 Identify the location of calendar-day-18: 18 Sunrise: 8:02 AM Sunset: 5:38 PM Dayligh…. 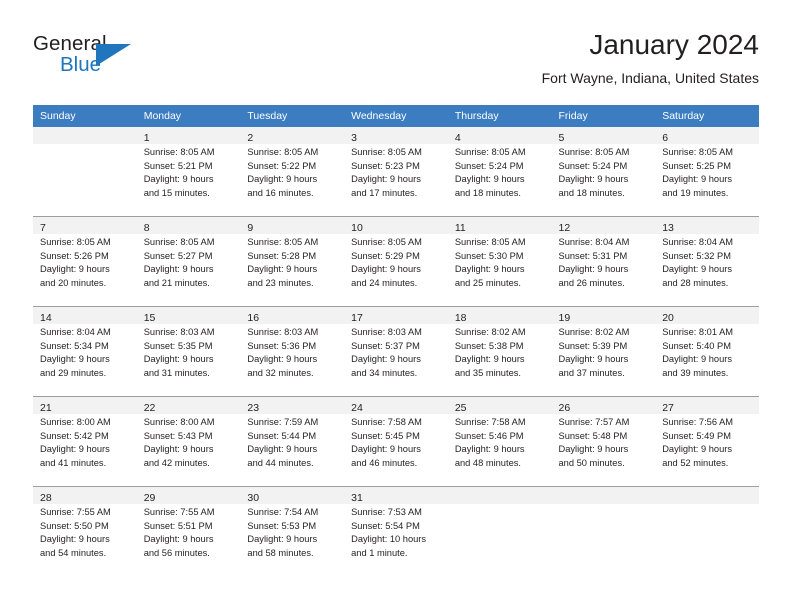
(499, 351).